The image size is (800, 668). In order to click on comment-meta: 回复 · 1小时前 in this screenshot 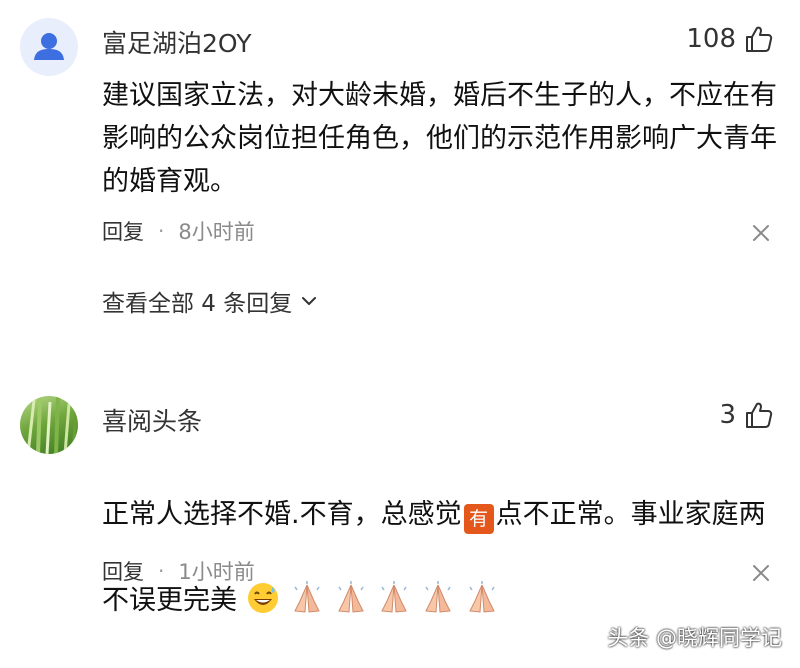, I will do `click(178, 571)`.